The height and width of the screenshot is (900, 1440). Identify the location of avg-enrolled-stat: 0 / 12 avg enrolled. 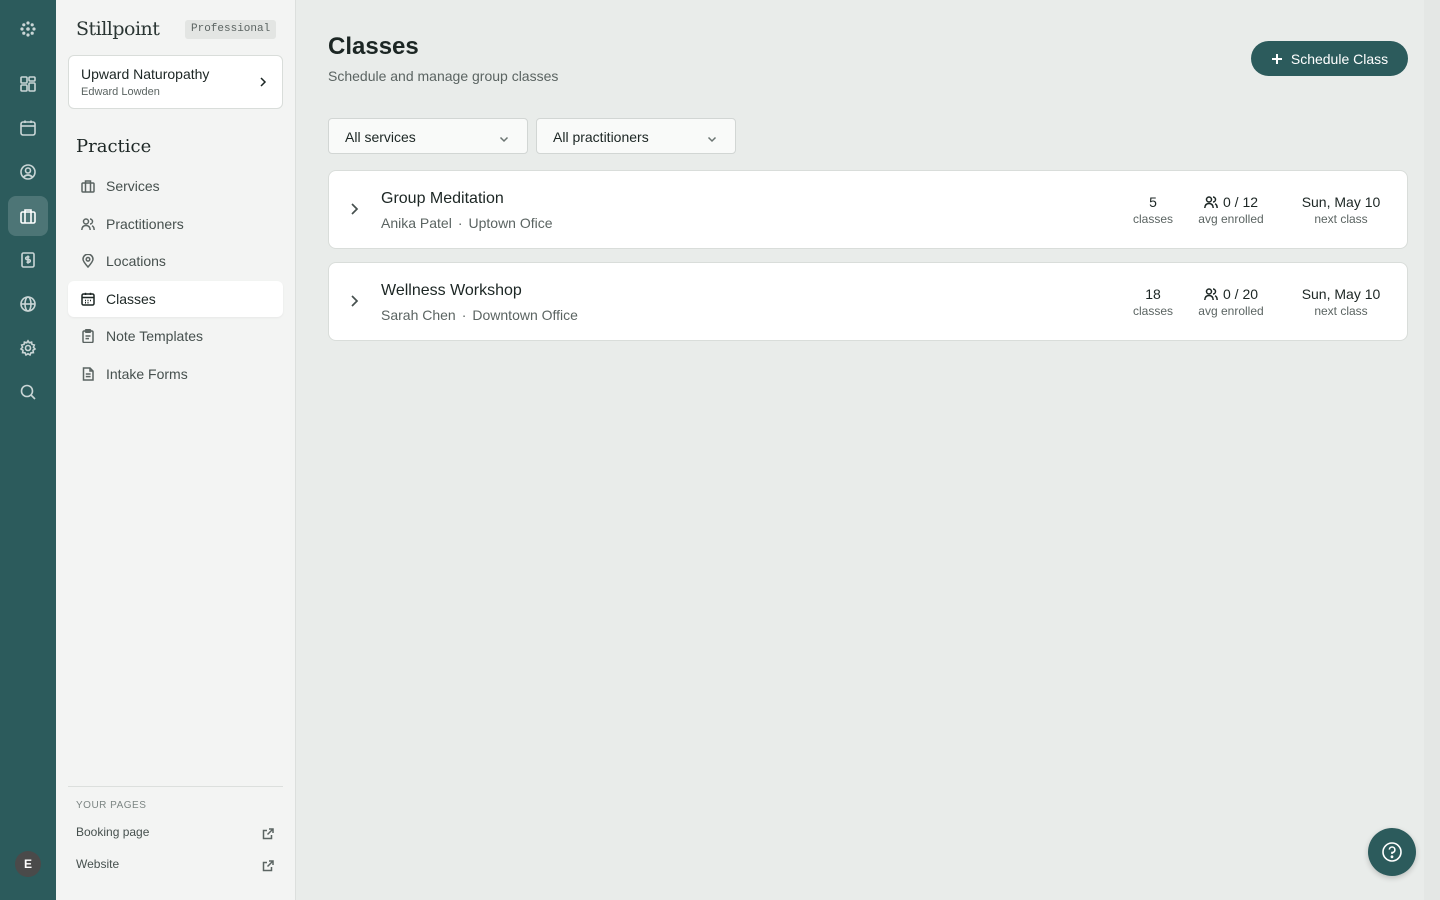
(1231, 210).